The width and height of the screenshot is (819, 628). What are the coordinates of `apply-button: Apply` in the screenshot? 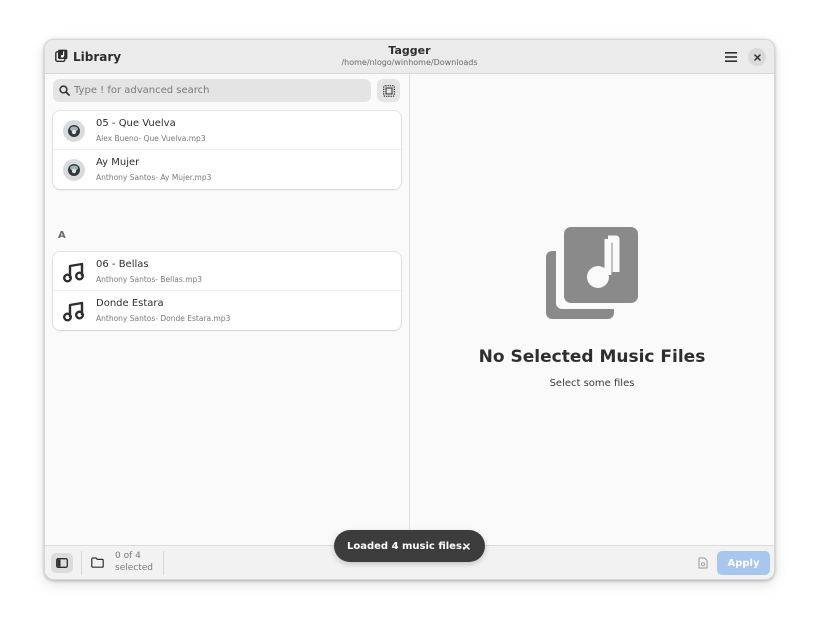 It's located at (743, 563).